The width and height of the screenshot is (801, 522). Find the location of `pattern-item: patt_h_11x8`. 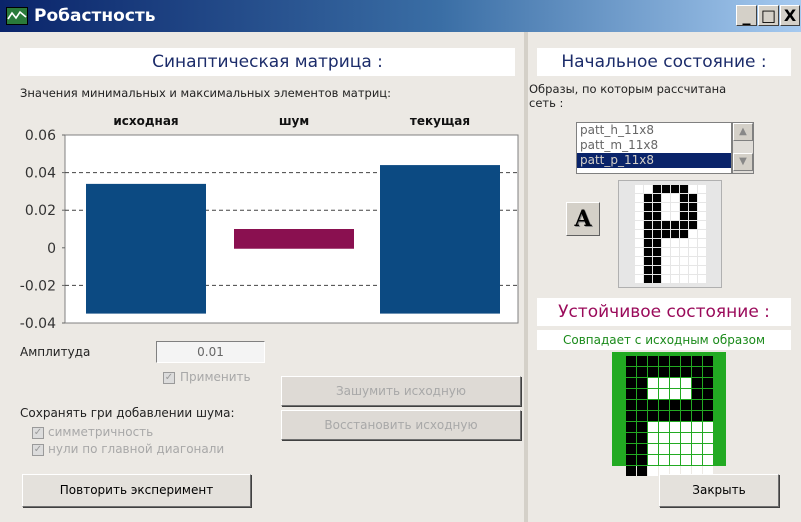

pattern-item: patt_h_11x8 is located at coordinates (654, 130).